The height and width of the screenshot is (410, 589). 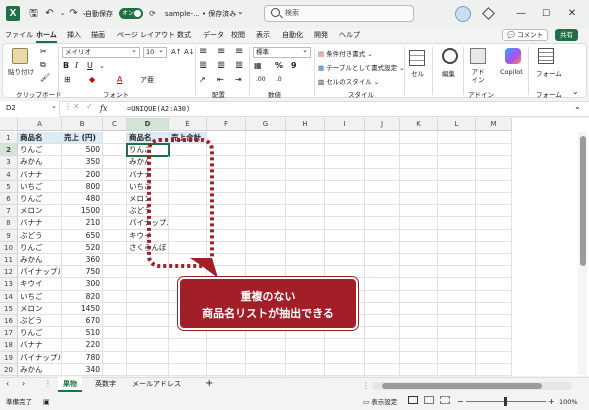 I want to click on product-name-cell: バナナ, so click(x=40, y=223).